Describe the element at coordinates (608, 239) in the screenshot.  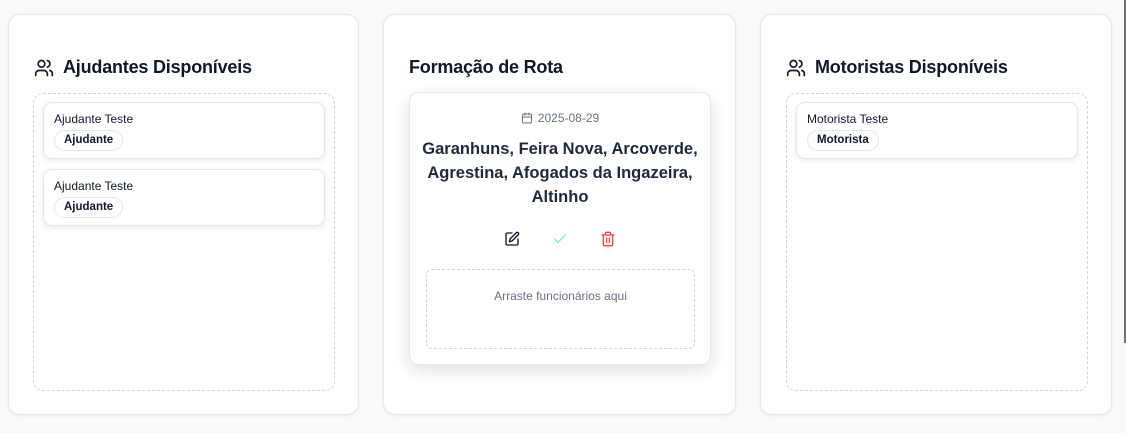
I see `trash-icon` at that location.